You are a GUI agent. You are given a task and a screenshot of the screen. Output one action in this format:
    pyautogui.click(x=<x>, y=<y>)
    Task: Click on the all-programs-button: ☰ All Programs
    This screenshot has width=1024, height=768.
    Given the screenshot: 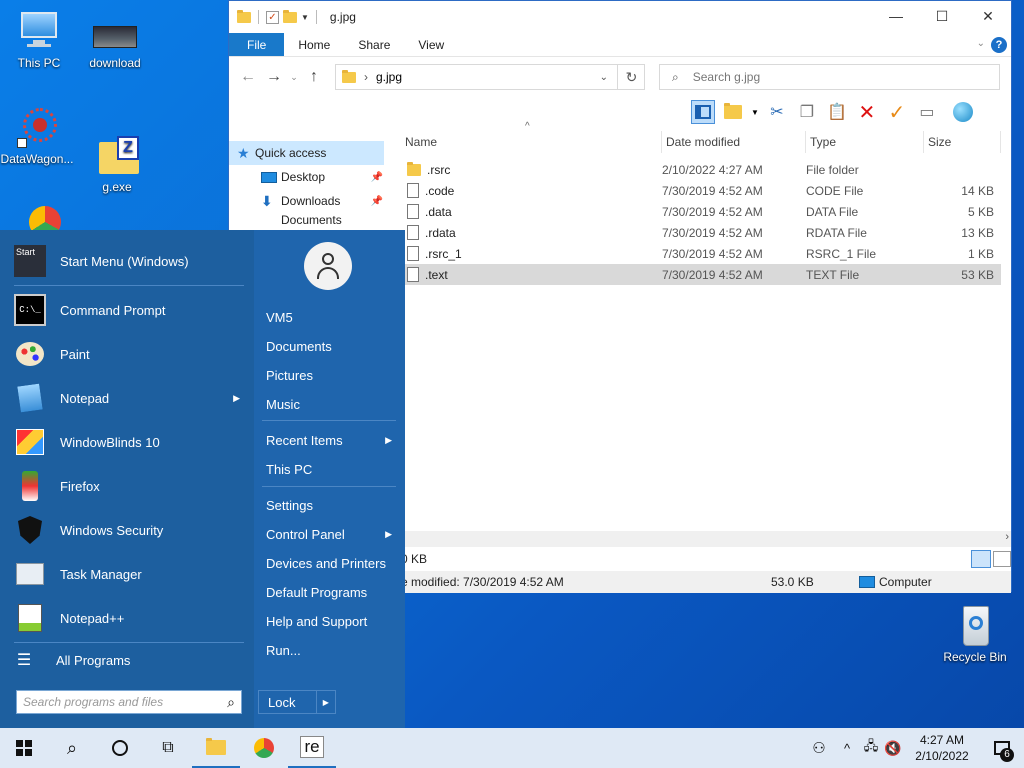 What is the action you would take?
    pyautogui.click(x=129, y=660)
    